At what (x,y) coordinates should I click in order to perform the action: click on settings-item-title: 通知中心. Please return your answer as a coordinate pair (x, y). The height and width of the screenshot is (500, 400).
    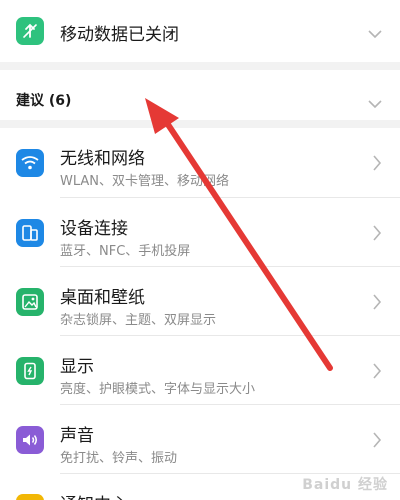
    Looking at the image, I should click on (94, 495).